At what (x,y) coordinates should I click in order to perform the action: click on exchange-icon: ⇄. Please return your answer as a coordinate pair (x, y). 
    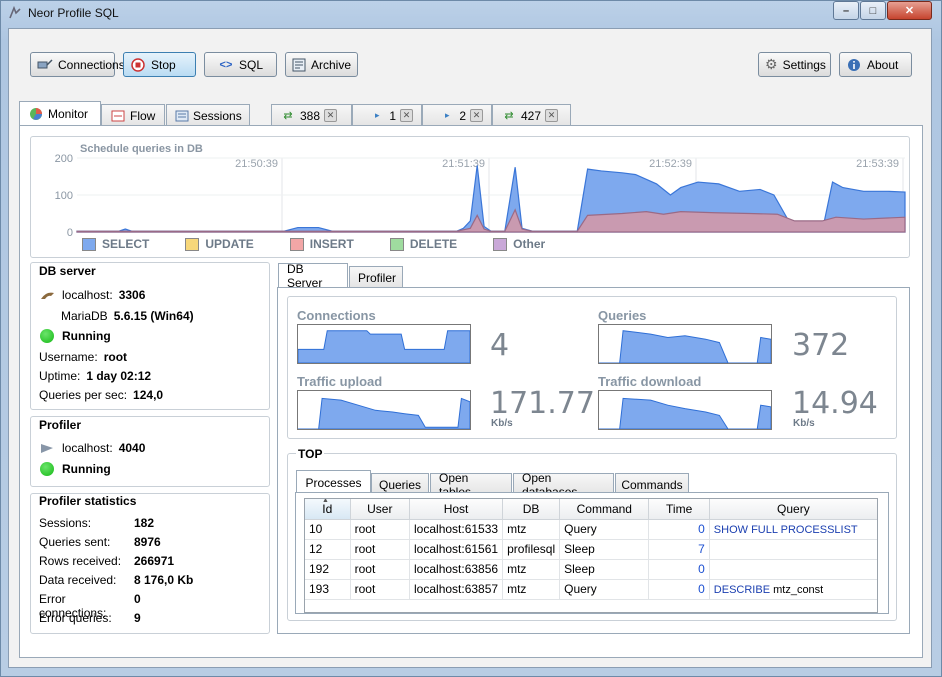
    Looking at the image, I should click on (509, 116).